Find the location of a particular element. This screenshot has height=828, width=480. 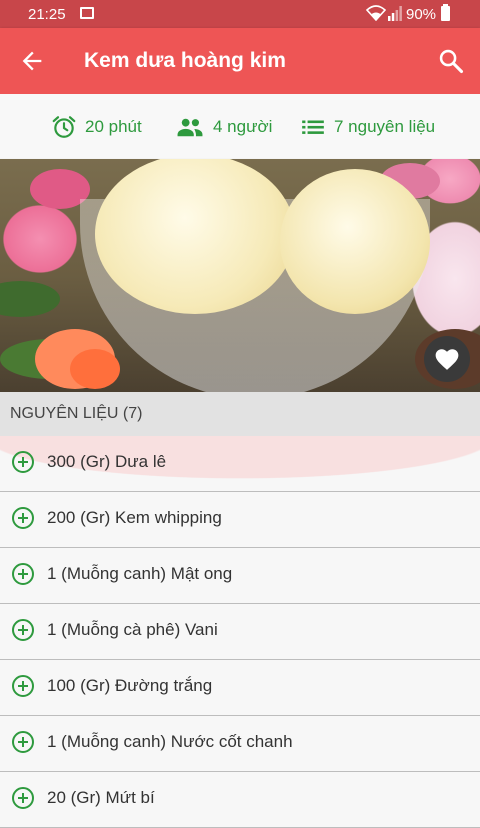

recipe-info-strip: 20 phút 4 người 7 nguyên liệu is located at coordinates (240, 126).